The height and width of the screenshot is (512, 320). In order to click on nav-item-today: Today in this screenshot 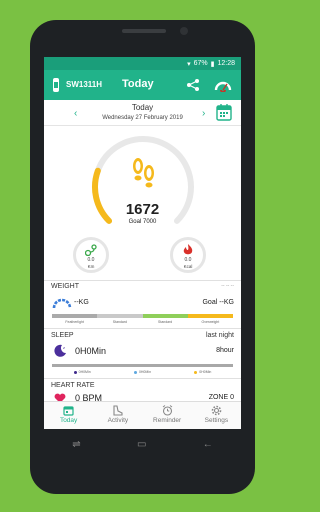, I will do `click(68, 415)`.